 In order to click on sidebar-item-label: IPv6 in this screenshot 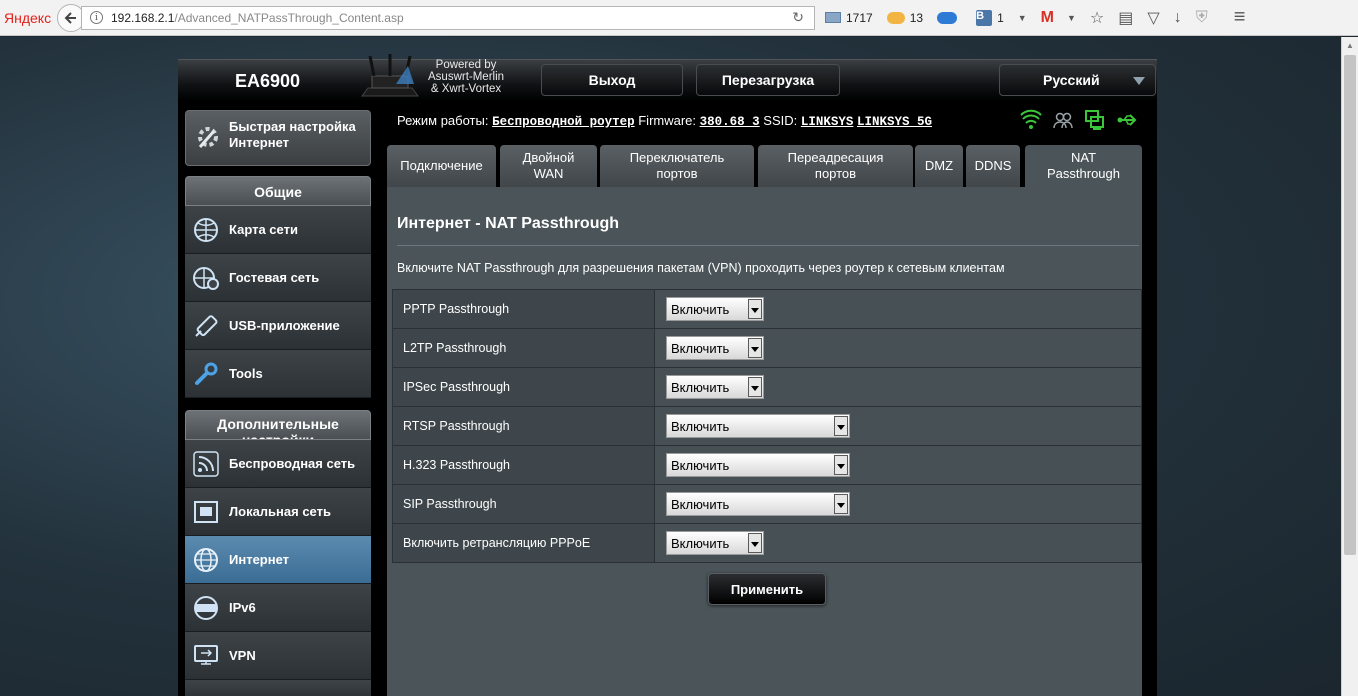, I will do `click(242, 607)`.